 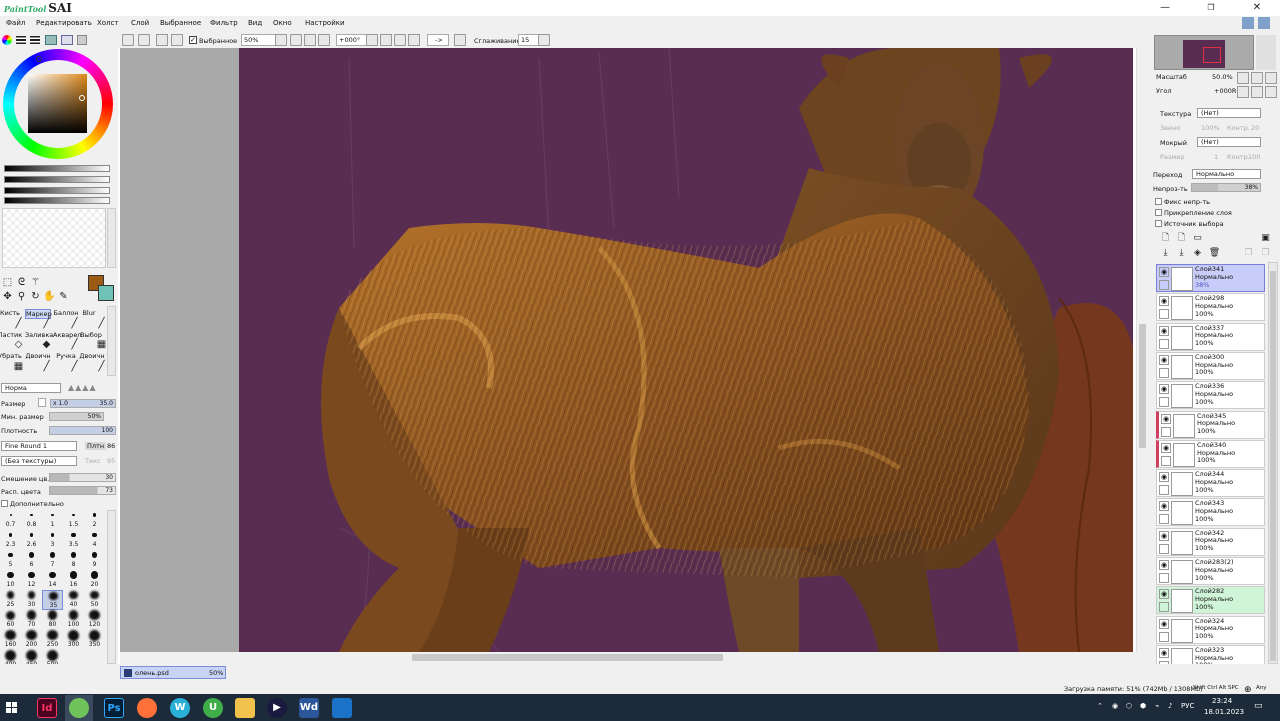 I want to click on undo-icon, so click(x=128, y=40).